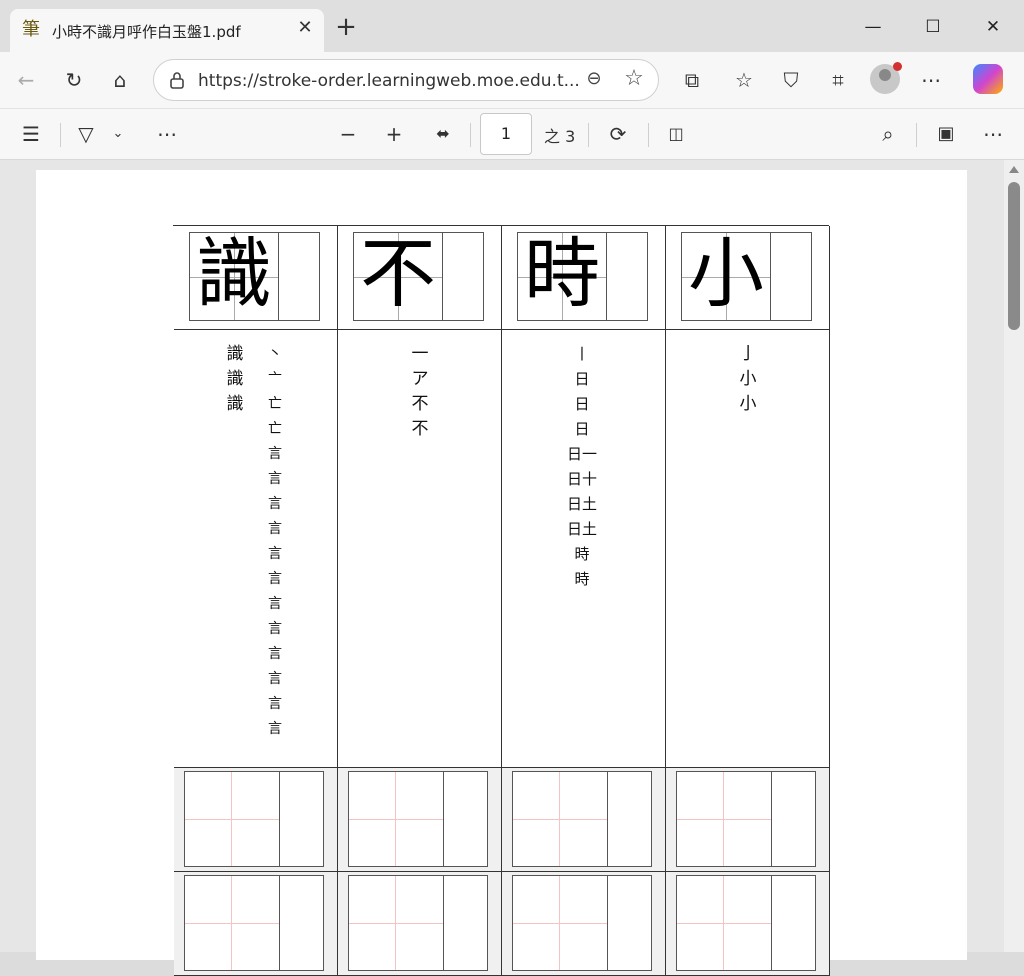 Image resolution: width=1024 pixels, height=976 pixels. I want to click on minimize-button: —, so click(873, 27).